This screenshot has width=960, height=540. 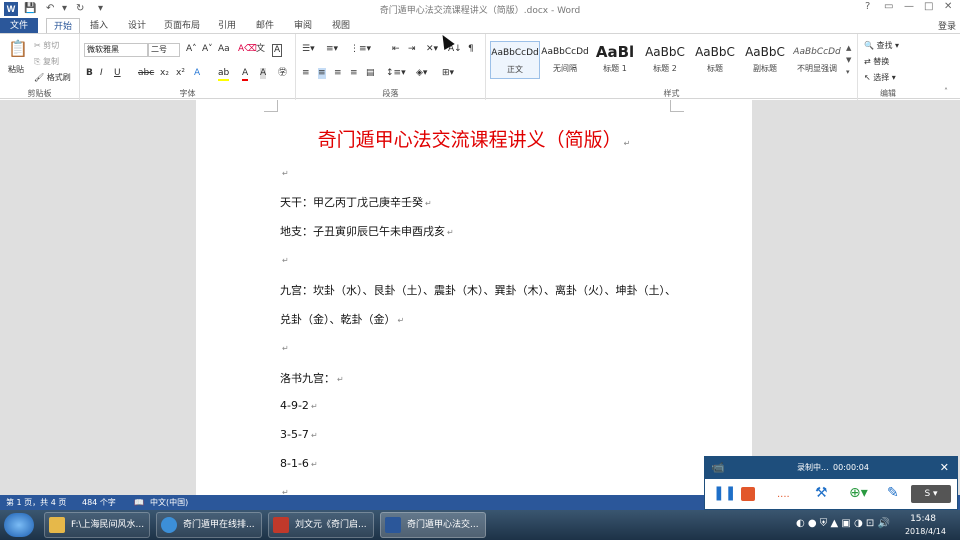 What do you see at coordinates (396, 73) in the screenshot?
I see `line-spacing-icon: ↕≡▾` at bounding box center [396, 73].